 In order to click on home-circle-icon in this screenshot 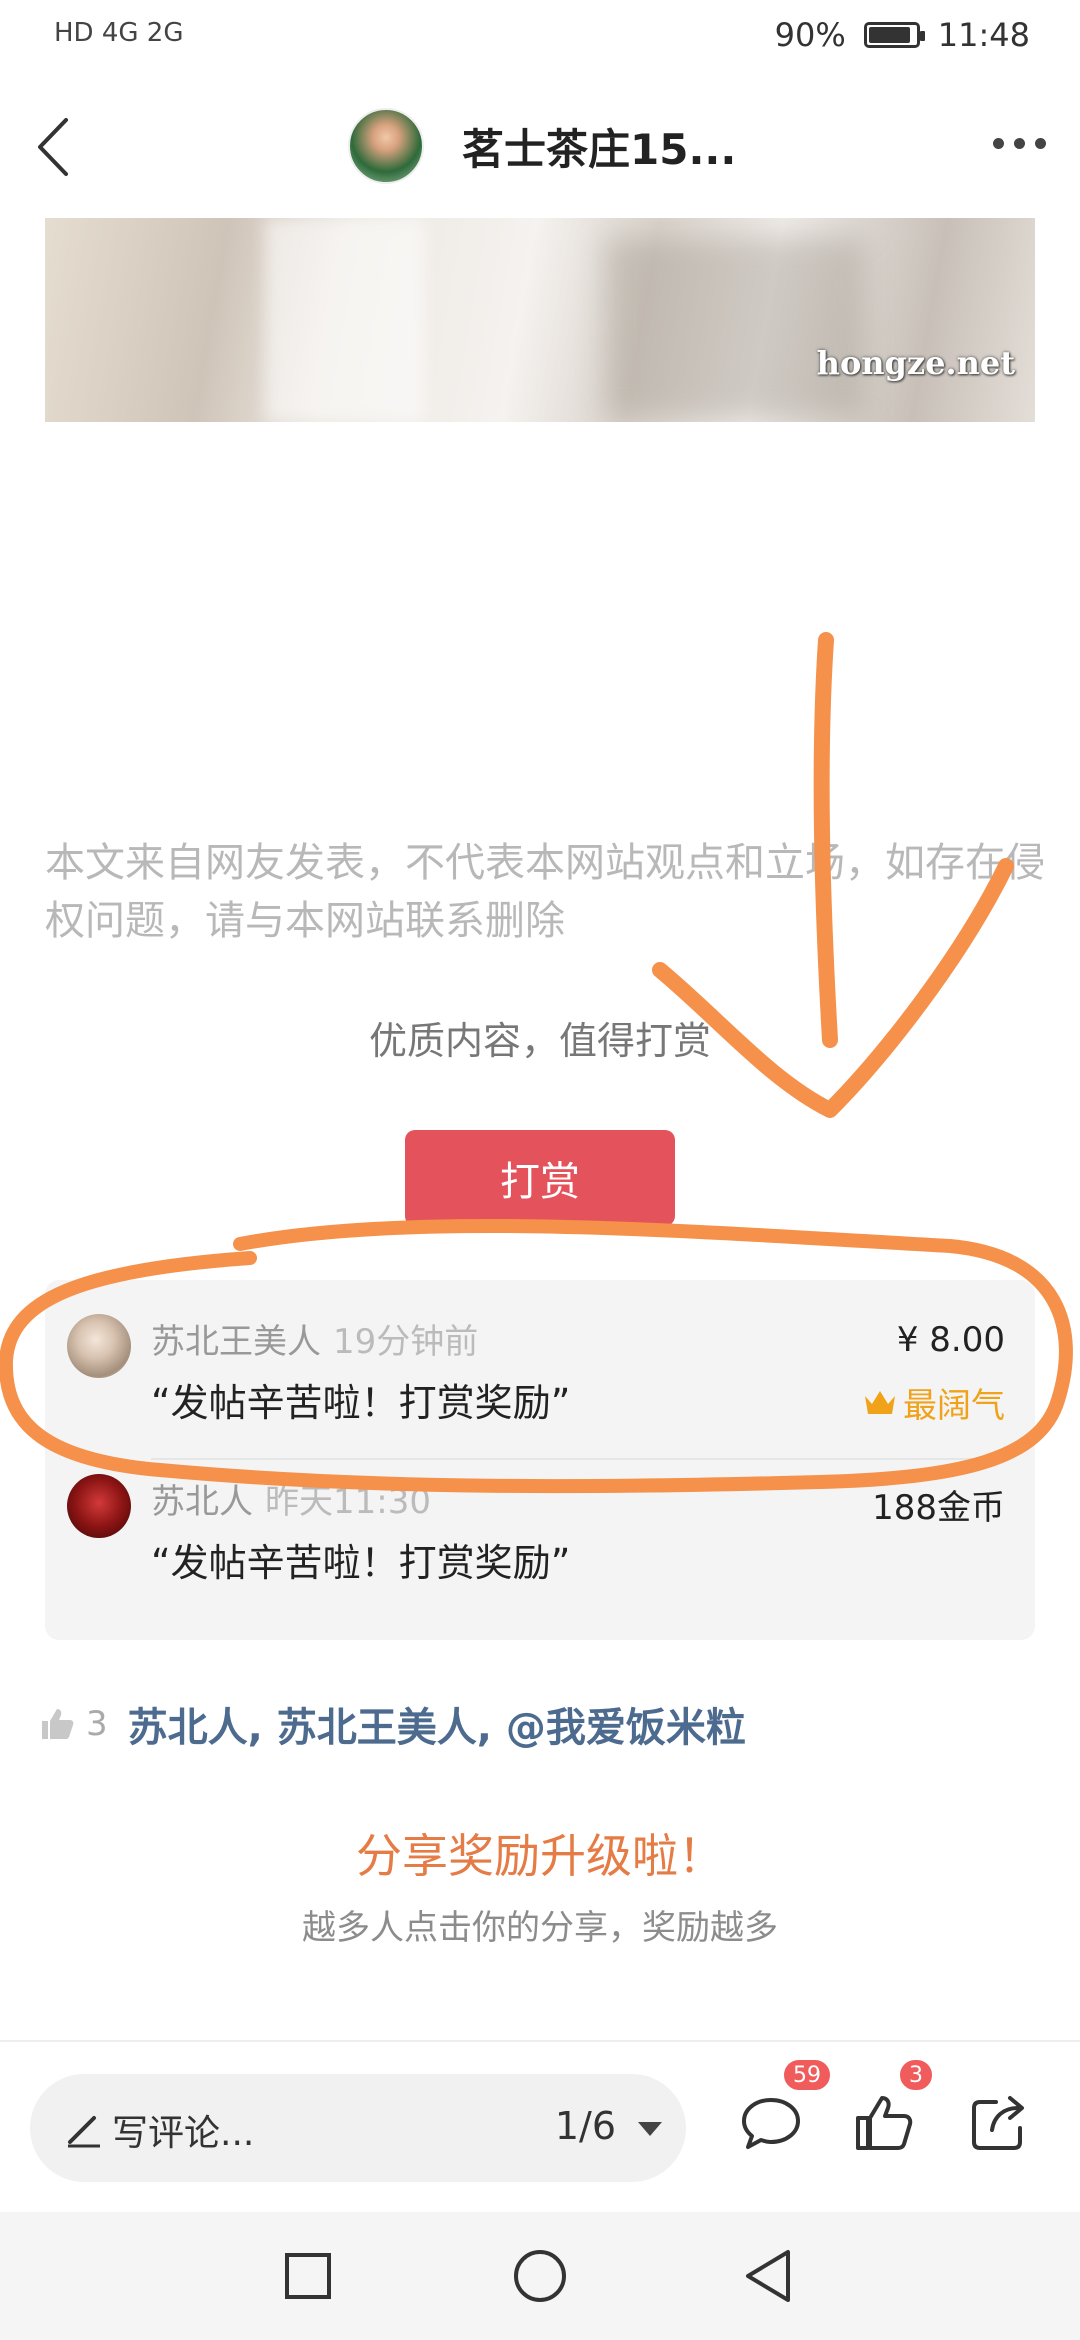, I will do `click(540, 2276)`.